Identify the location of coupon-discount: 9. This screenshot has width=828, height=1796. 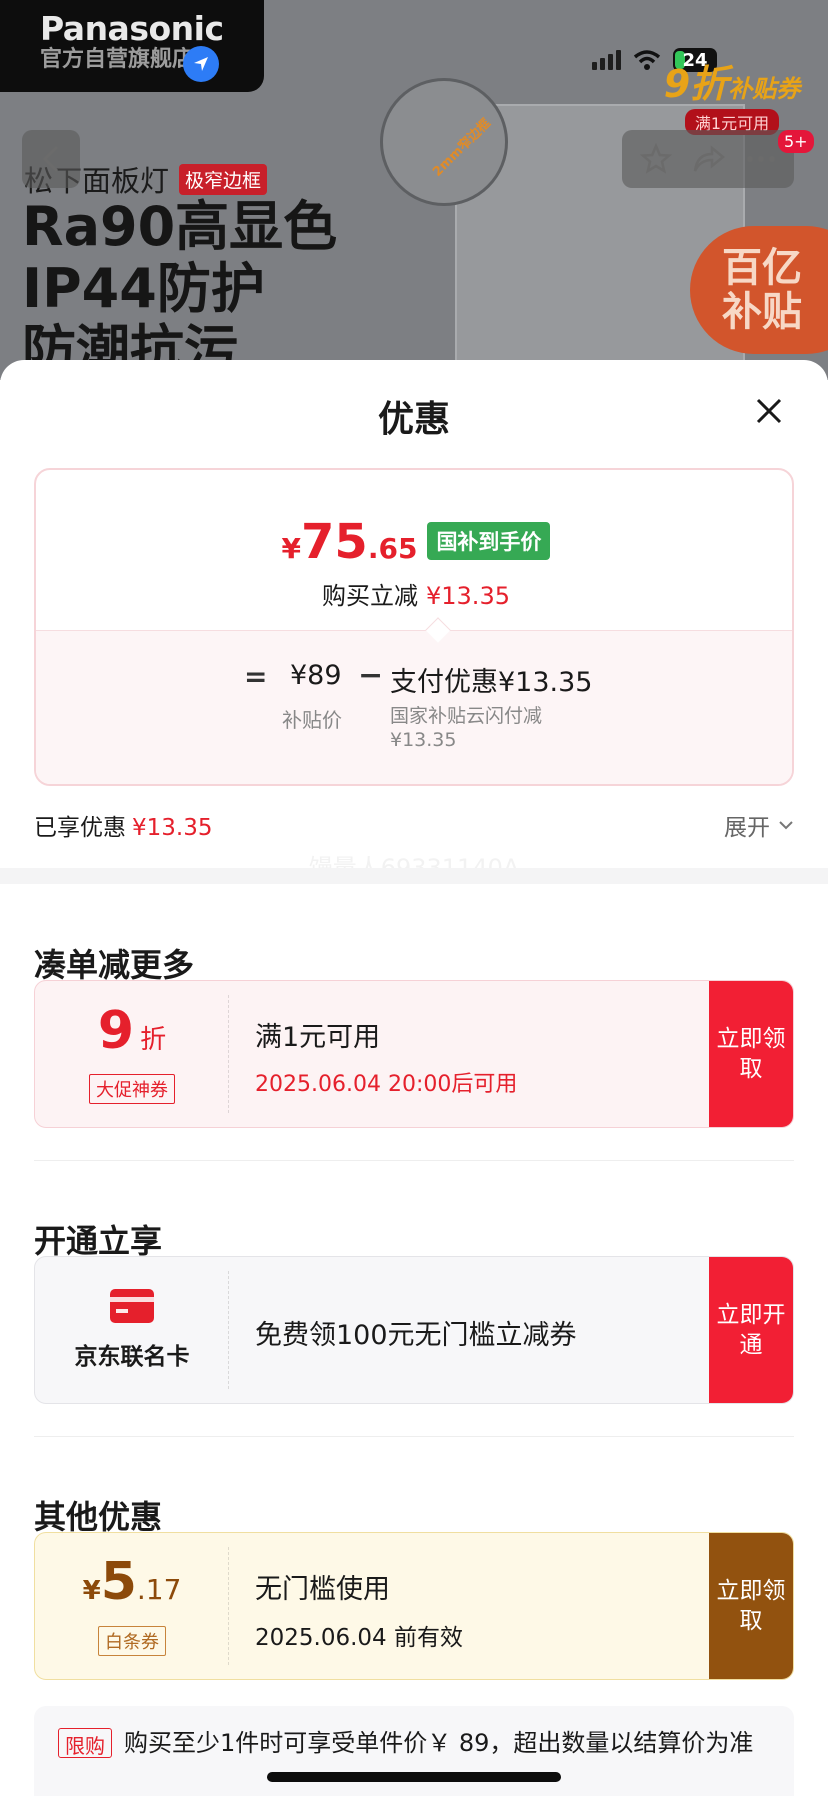
(116, 1030).